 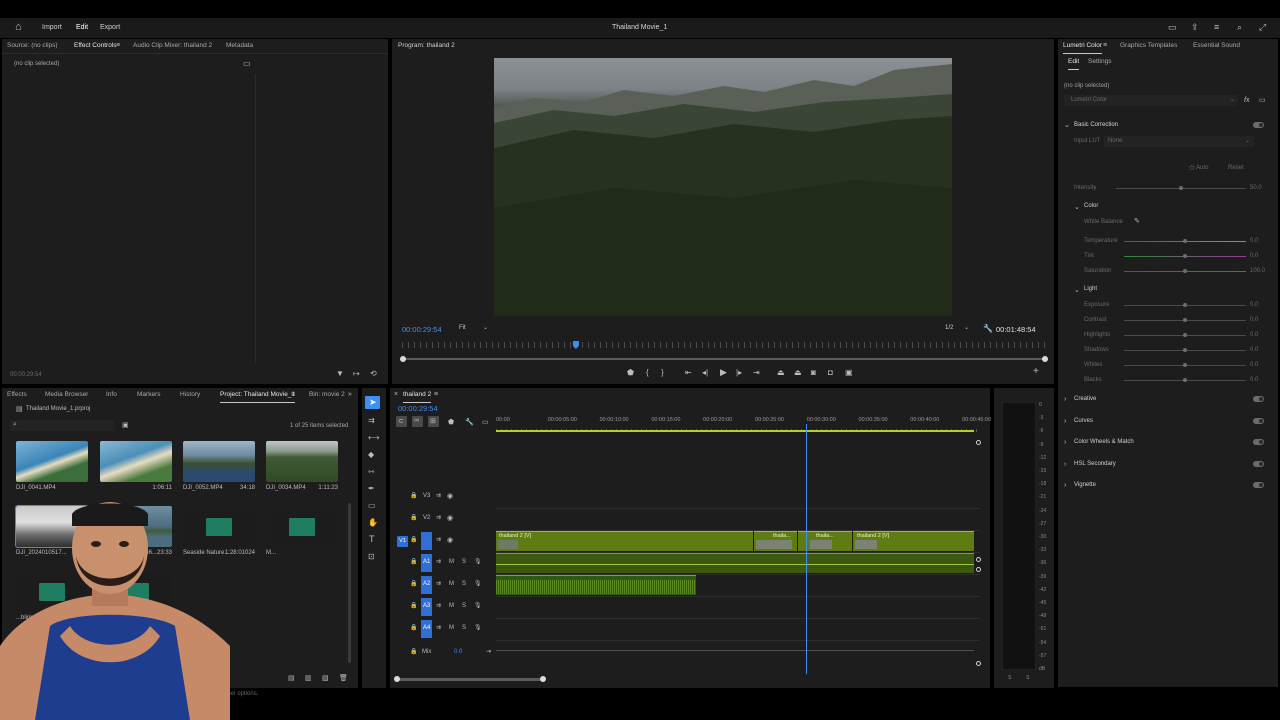 What do you see at coordinates (798, 372) in the screenshot?
I see `extract-icon: ⏏` at bounding box center [798, 372].